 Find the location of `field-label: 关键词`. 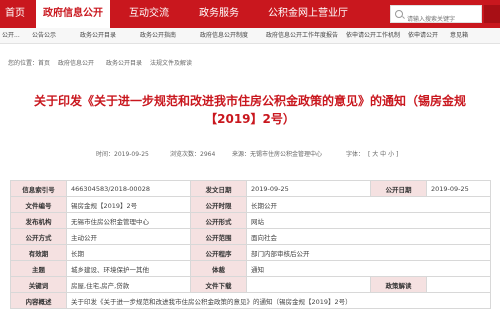

field-label: 关键词 is located at coordinates (38, 284).